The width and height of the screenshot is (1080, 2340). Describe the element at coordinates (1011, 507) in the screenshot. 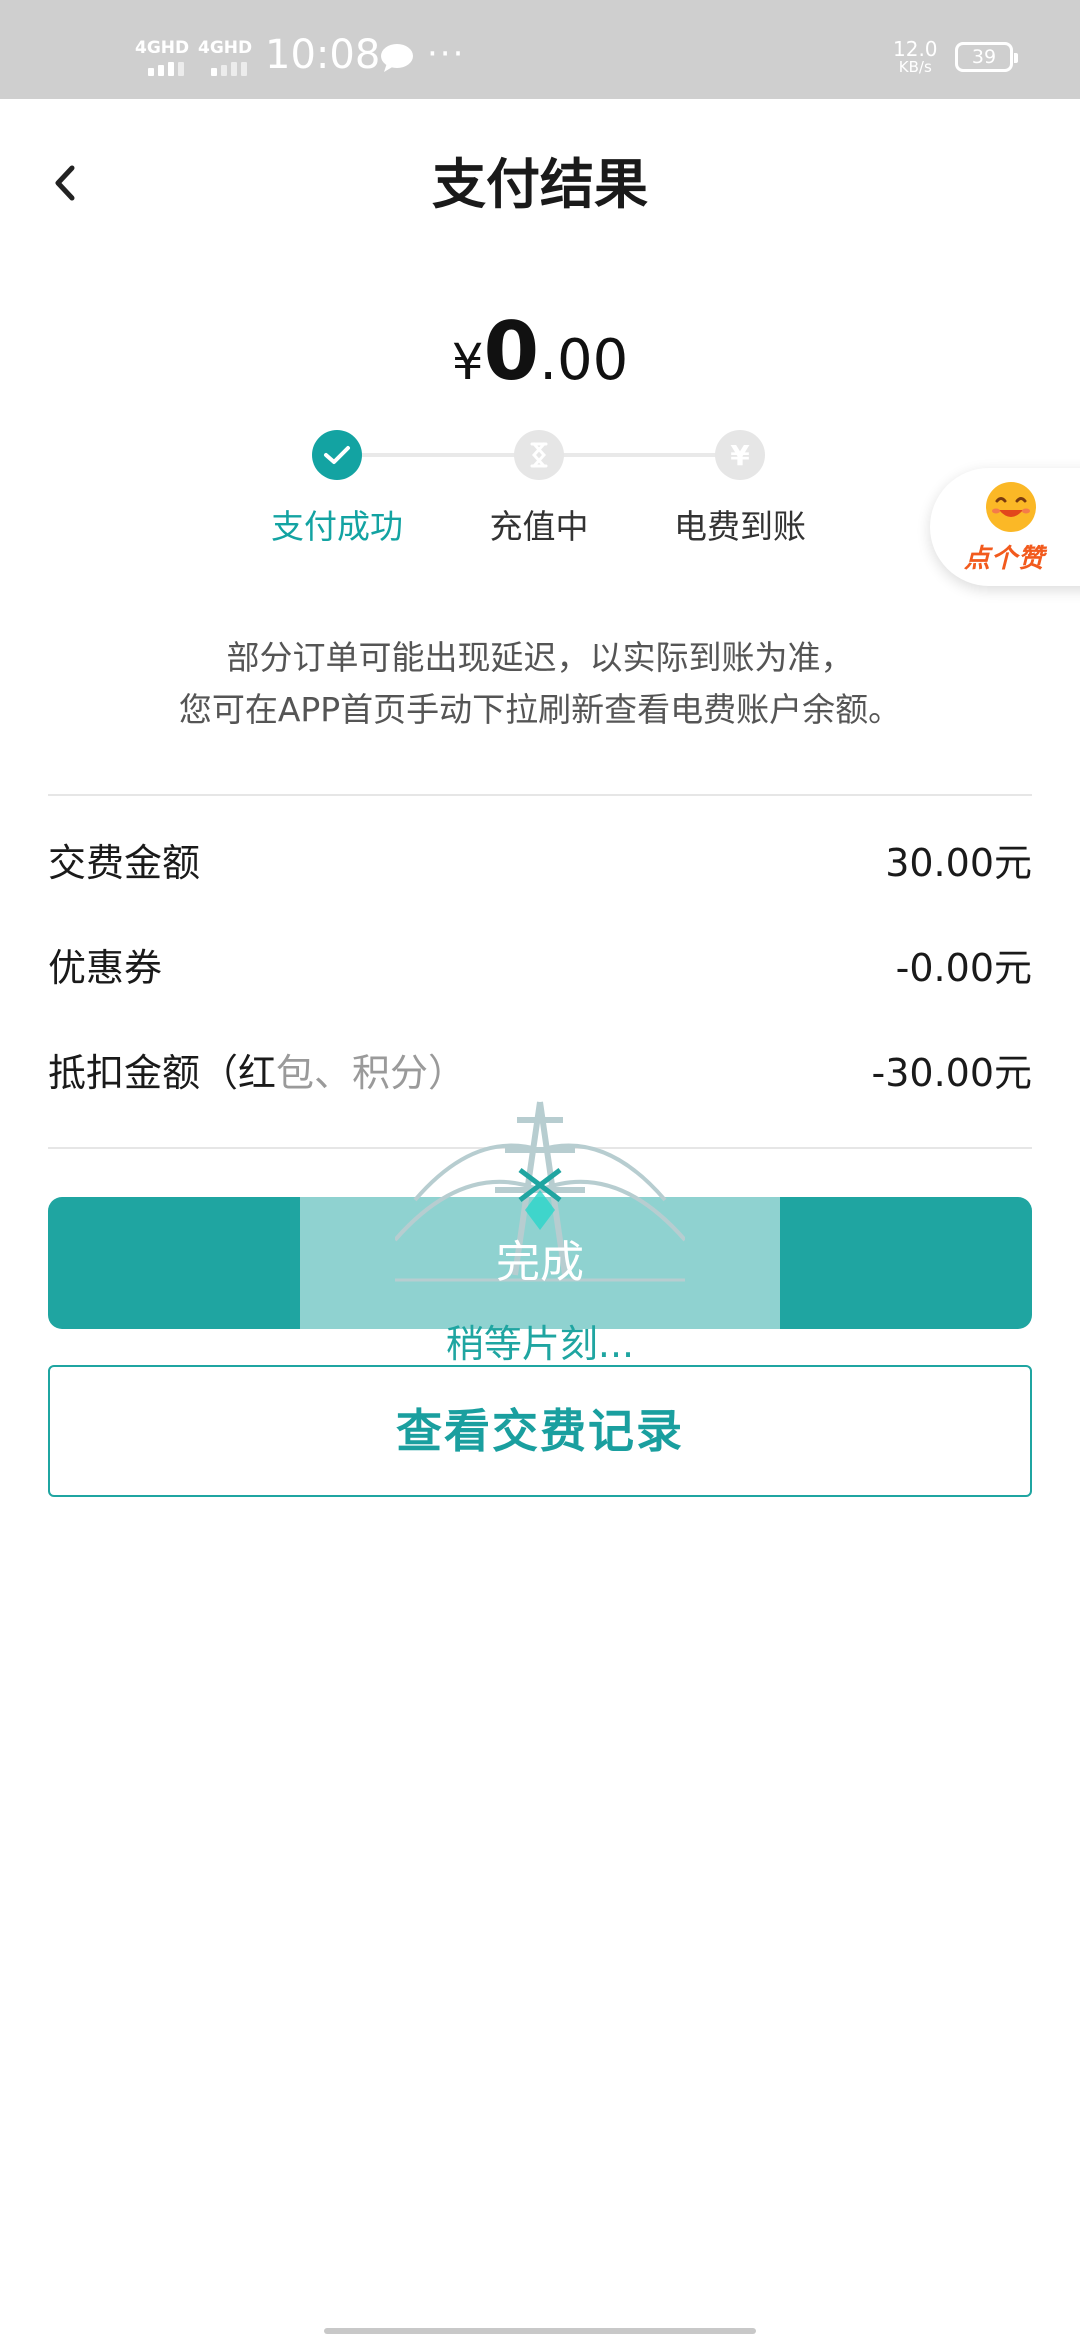

I see `smile-face-icon` at that location.